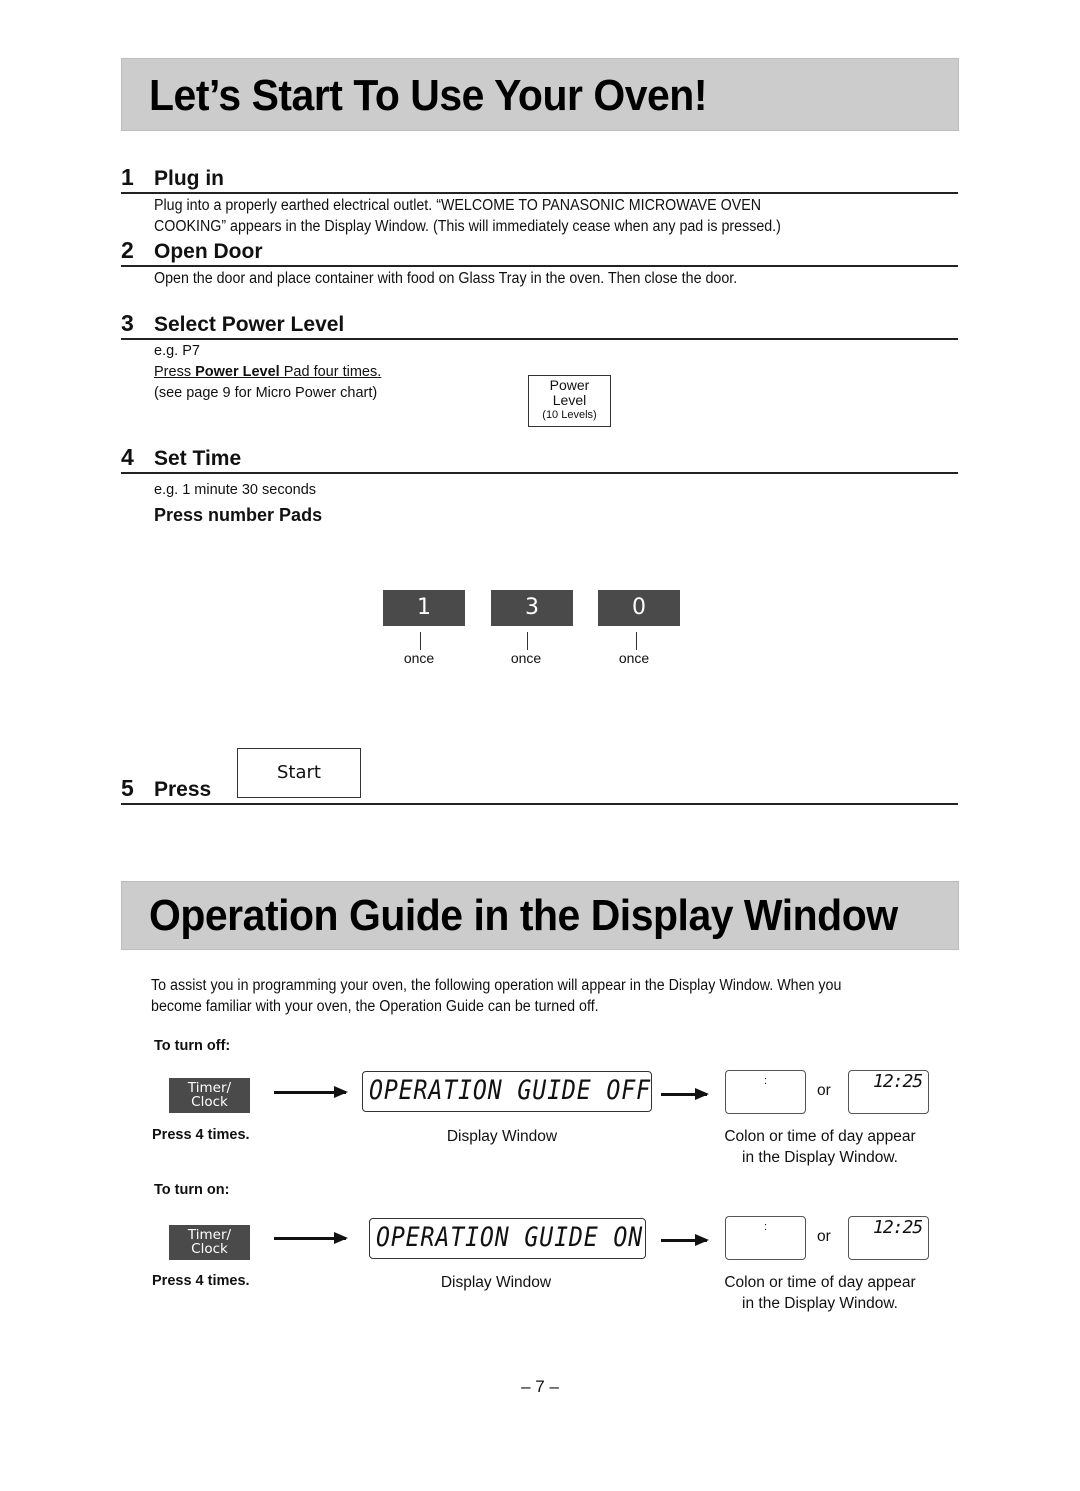 The image size is (1080, 1491). Describe the element at coordinates (235, 490) in the screenshot. I see `step-4-example: e.g. 1 minute 30 seconds` at that location.